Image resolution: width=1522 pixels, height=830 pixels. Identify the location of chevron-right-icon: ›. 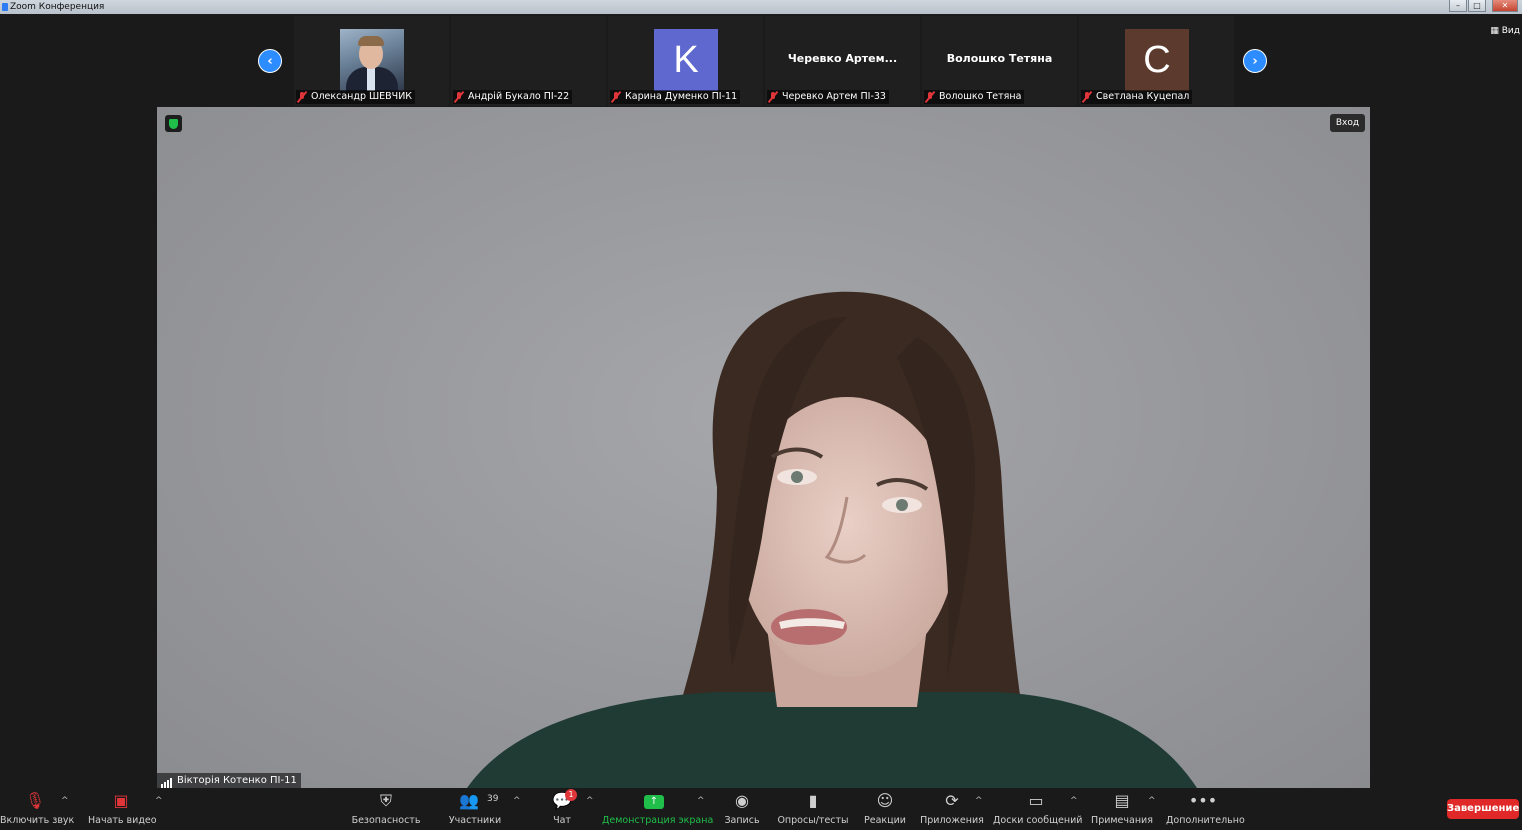
(1255, 61).